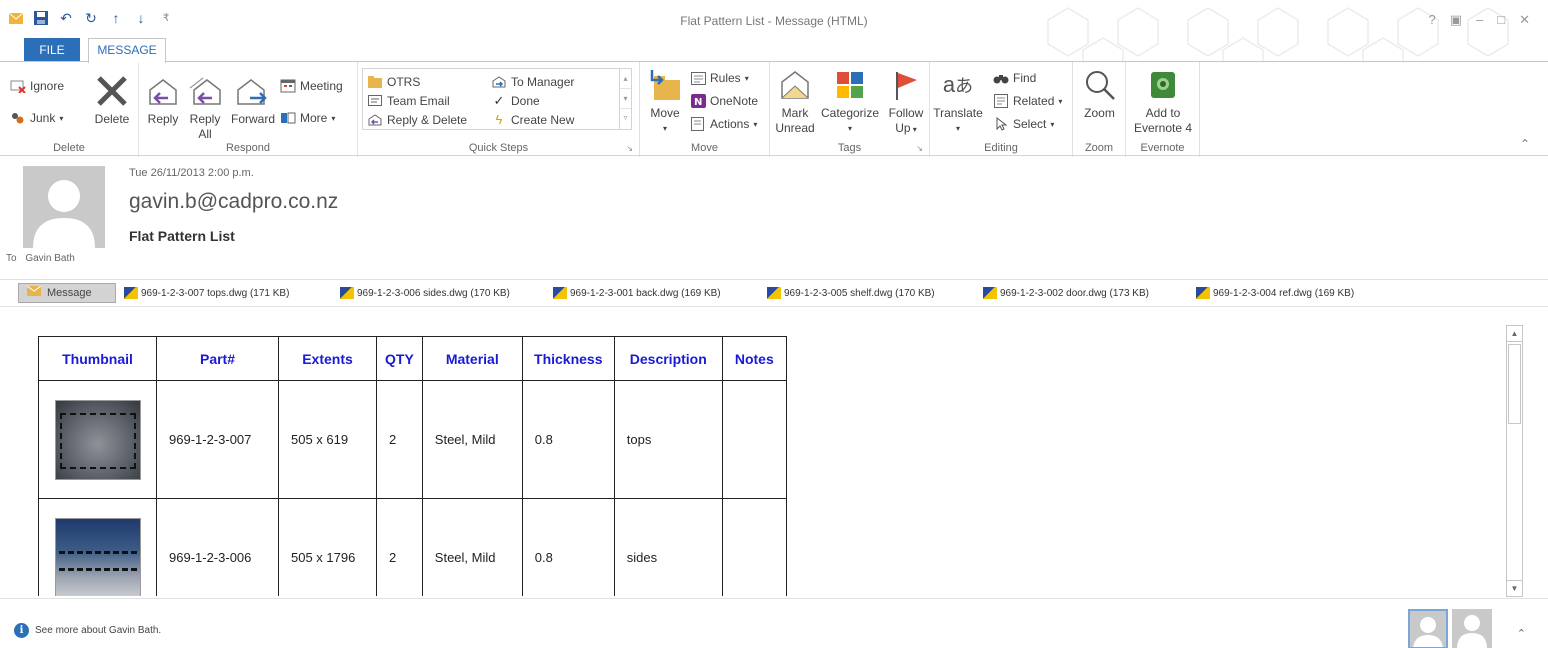 The image size is (1548, 648). What do you see at coordinates (637, 293) in the screenshot?
I see `attachment-item: 969-1-2-3-001 back.dwg (169 KB)` at bounding box center [637, 293].